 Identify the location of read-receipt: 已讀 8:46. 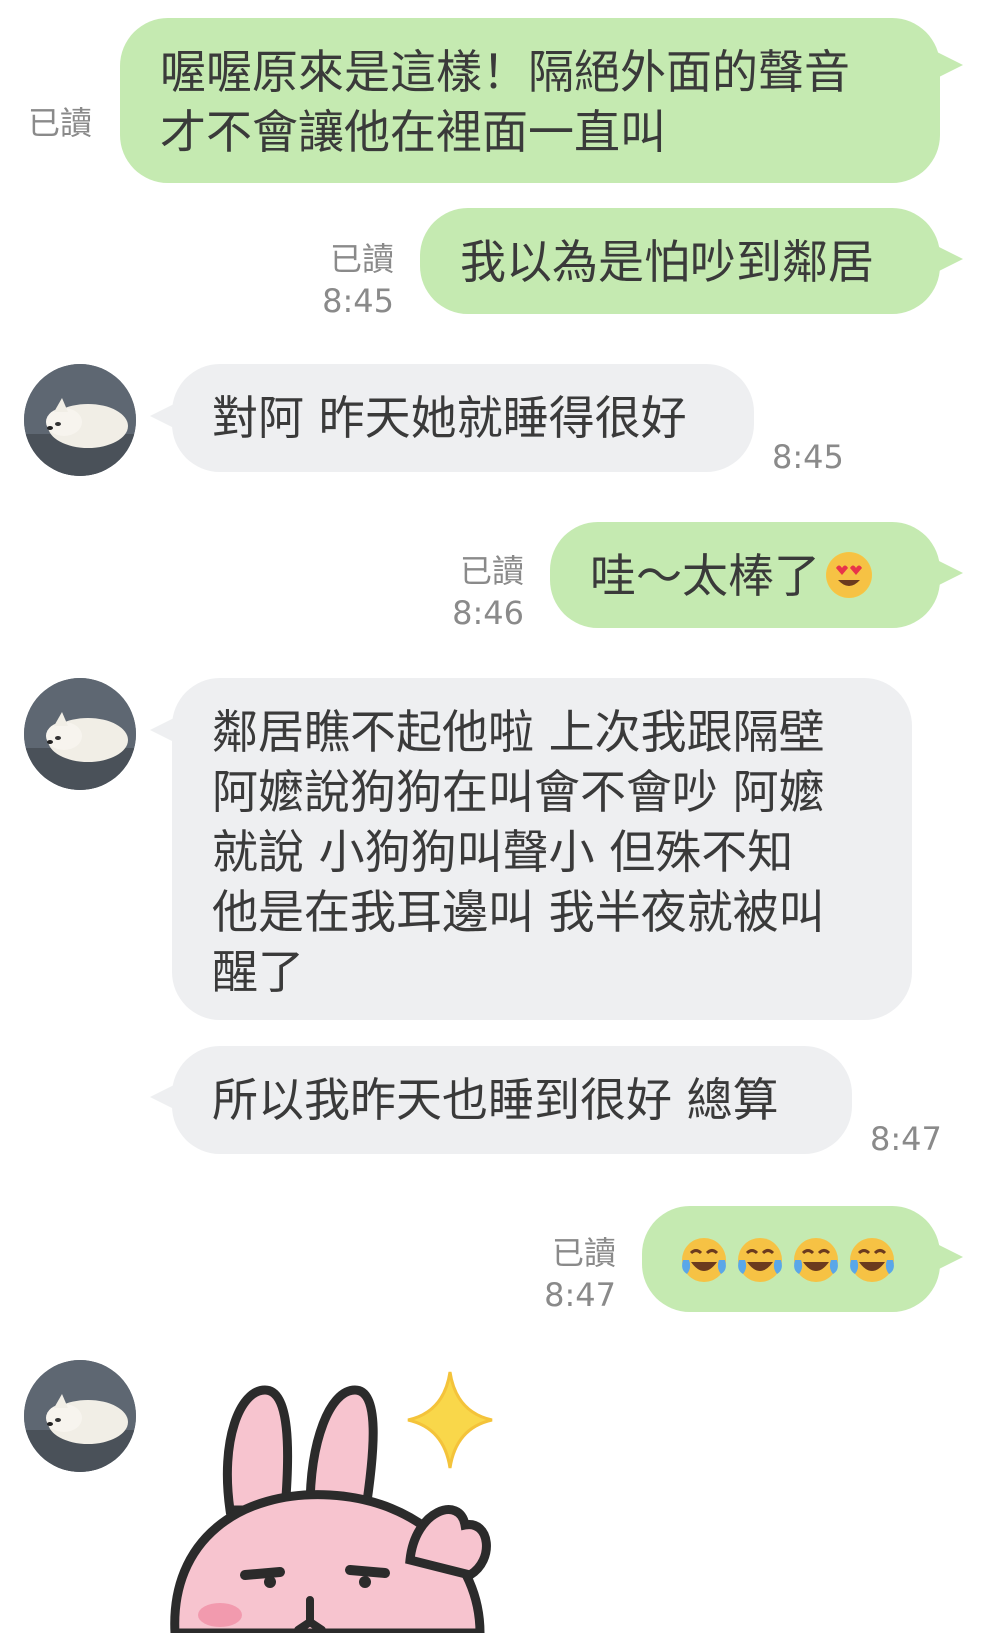
(477, 592).